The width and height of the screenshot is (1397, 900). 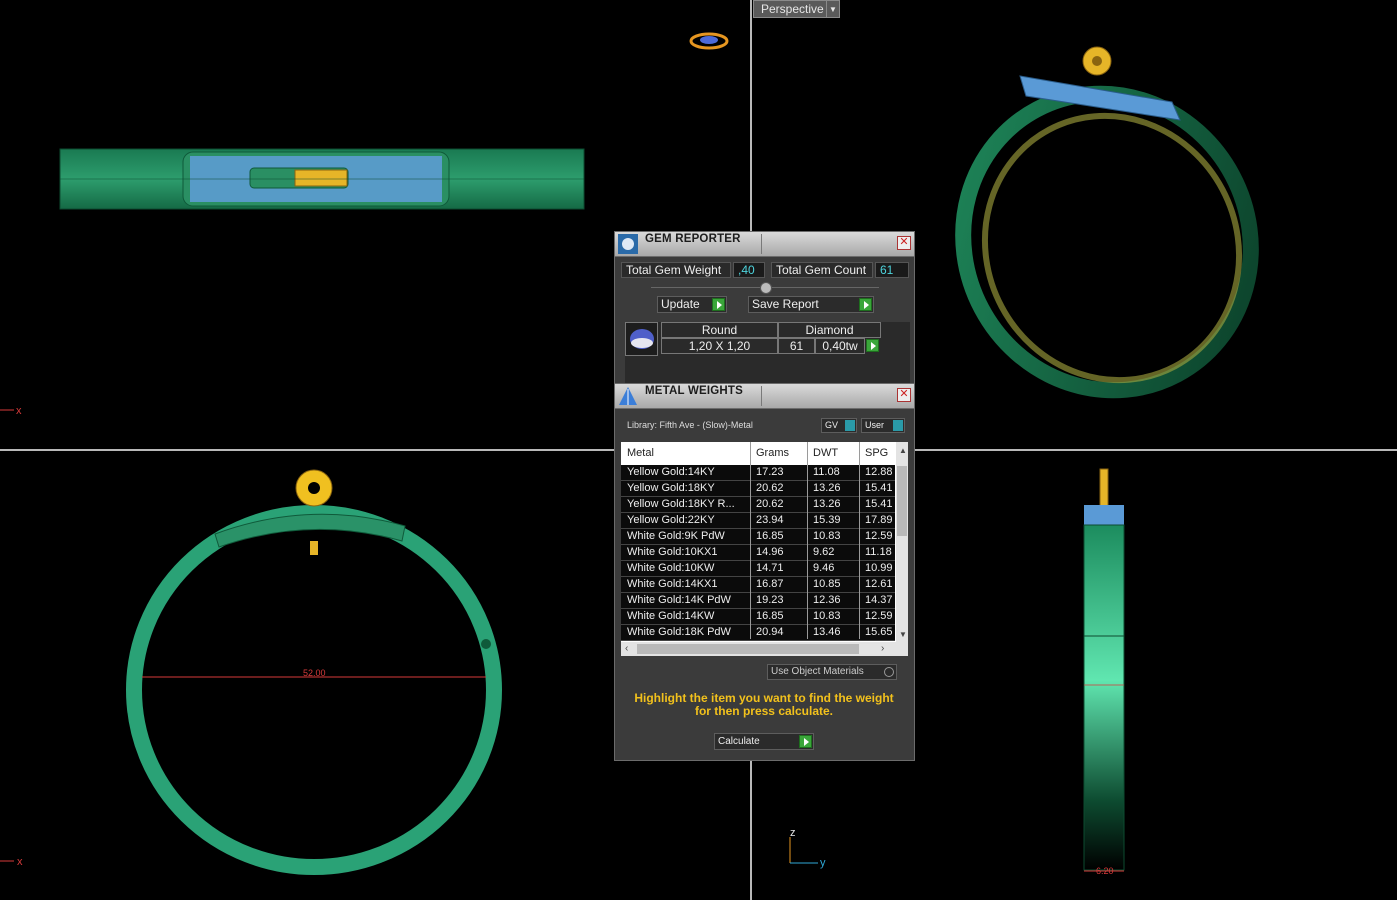 I want to click on scrollbar-thumb, so click(x=902, y=501).